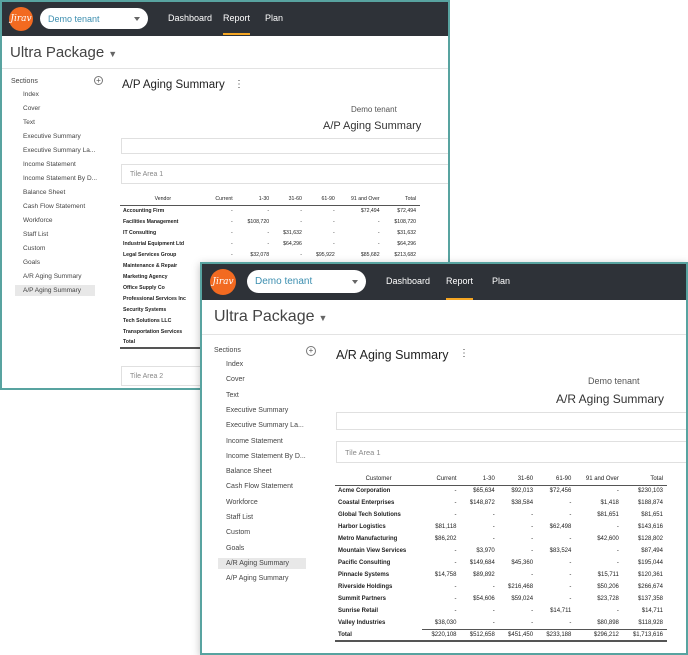  I want to click on column-header: 91 and Over, so click(361, 200).